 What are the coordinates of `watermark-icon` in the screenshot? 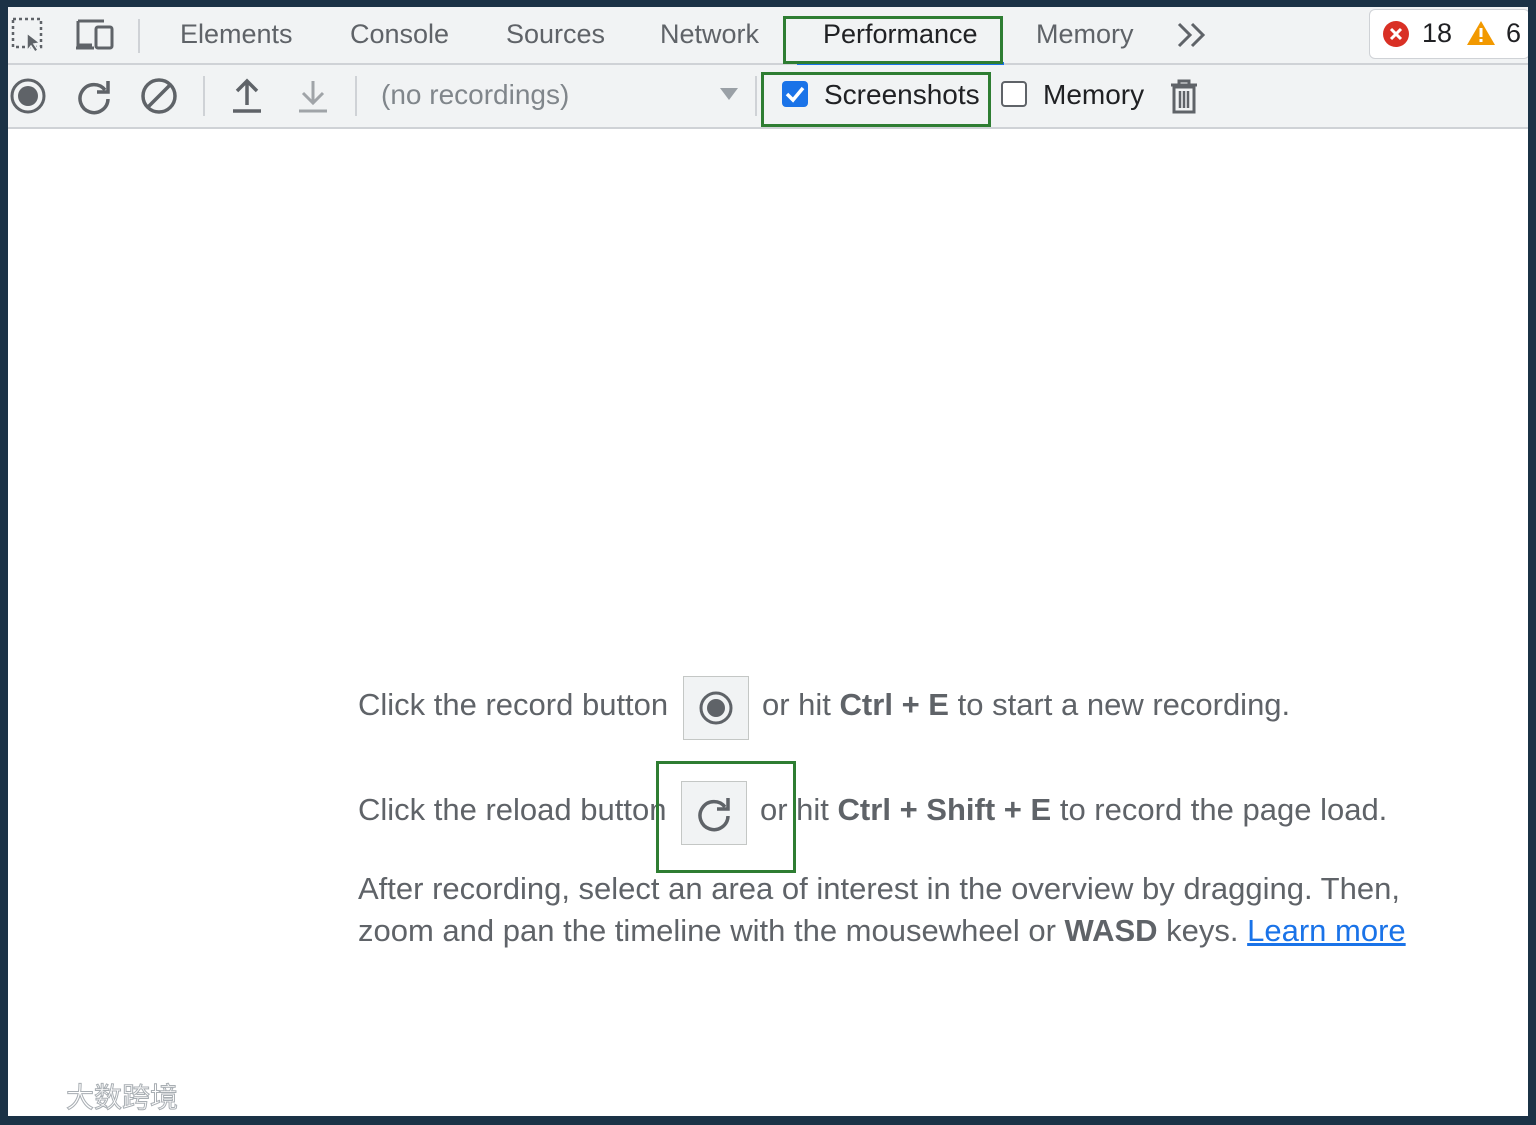 It's located at (33, 1092).